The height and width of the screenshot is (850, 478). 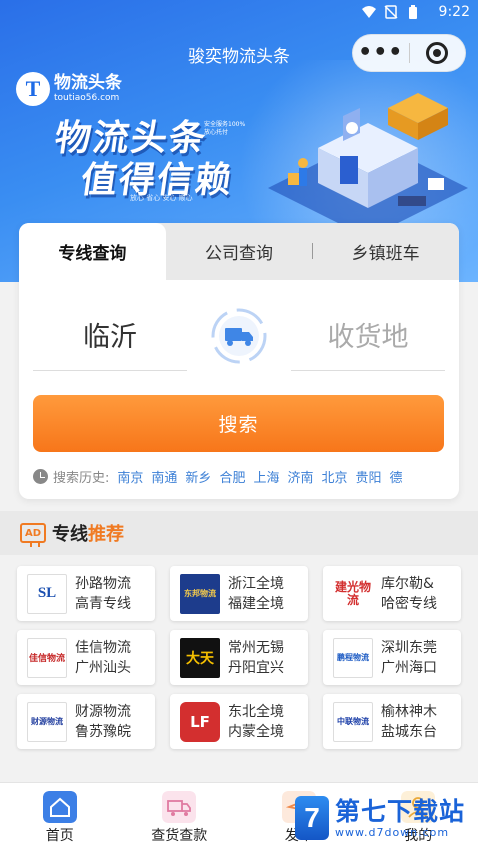 I want to click on company-route: 哈密专线, so click(x=409, y=603).